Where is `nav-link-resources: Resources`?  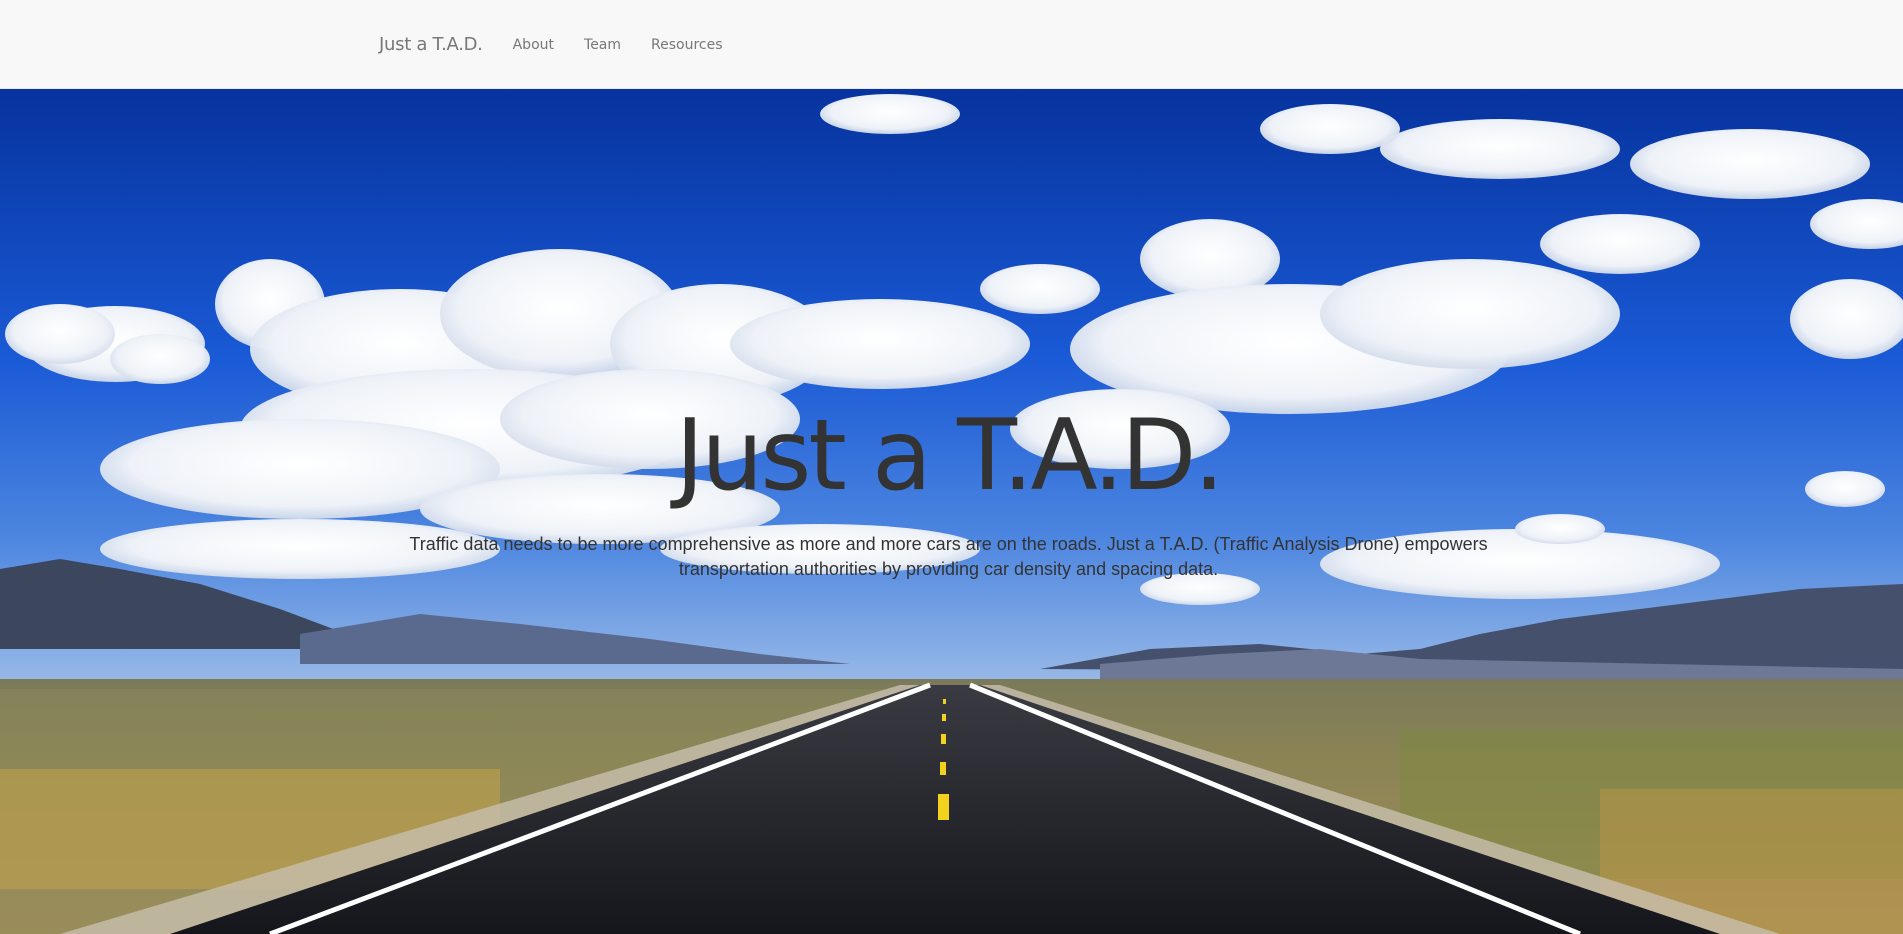
nav-link-resources: Resources is located at coordinates (687, 45).